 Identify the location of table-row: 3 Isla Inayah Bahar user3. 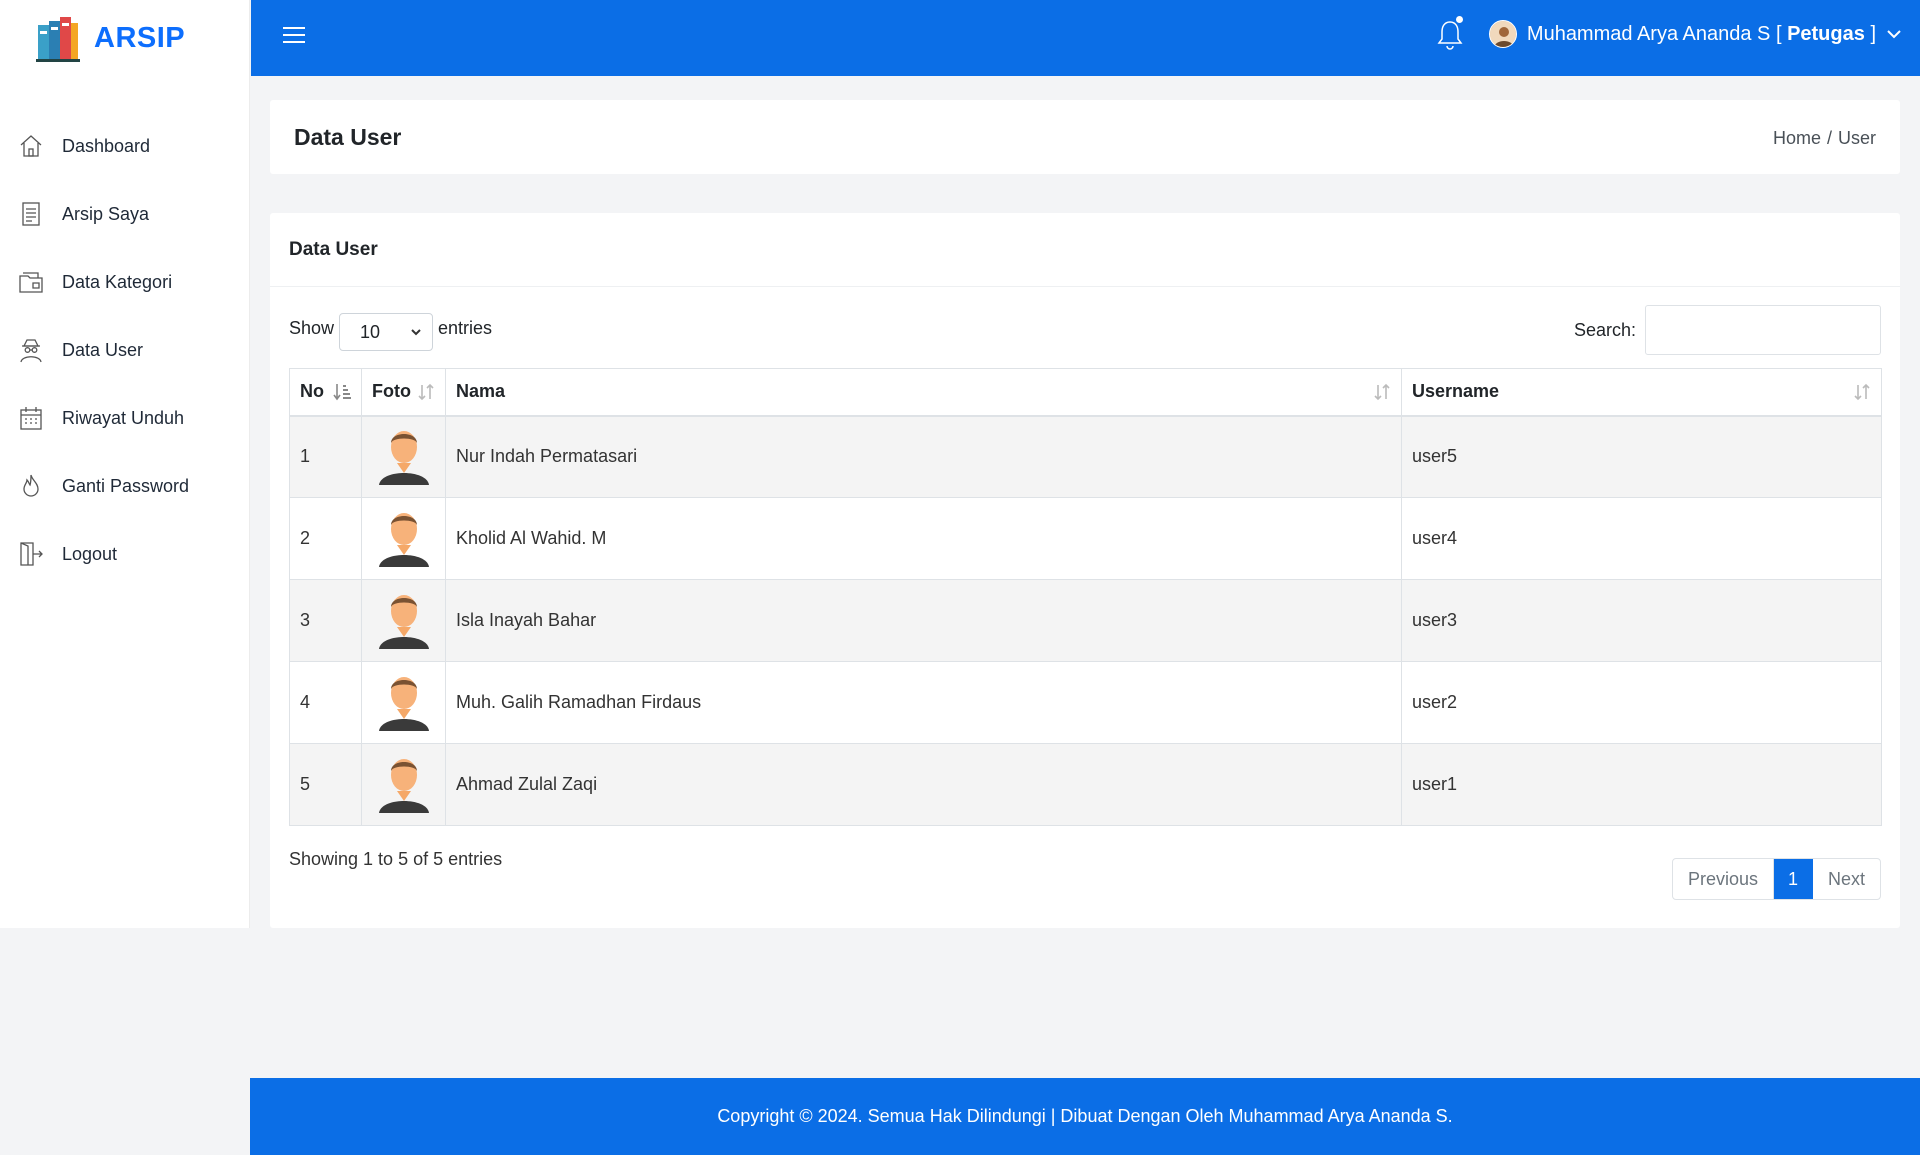
(1085, 620).